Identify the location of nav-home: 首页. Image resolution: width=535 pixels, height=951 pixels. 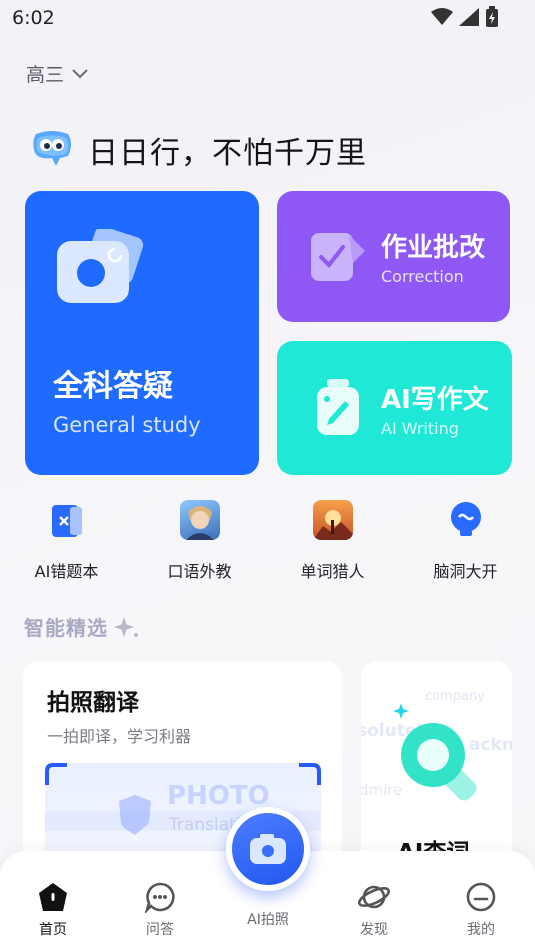
(53, 910).